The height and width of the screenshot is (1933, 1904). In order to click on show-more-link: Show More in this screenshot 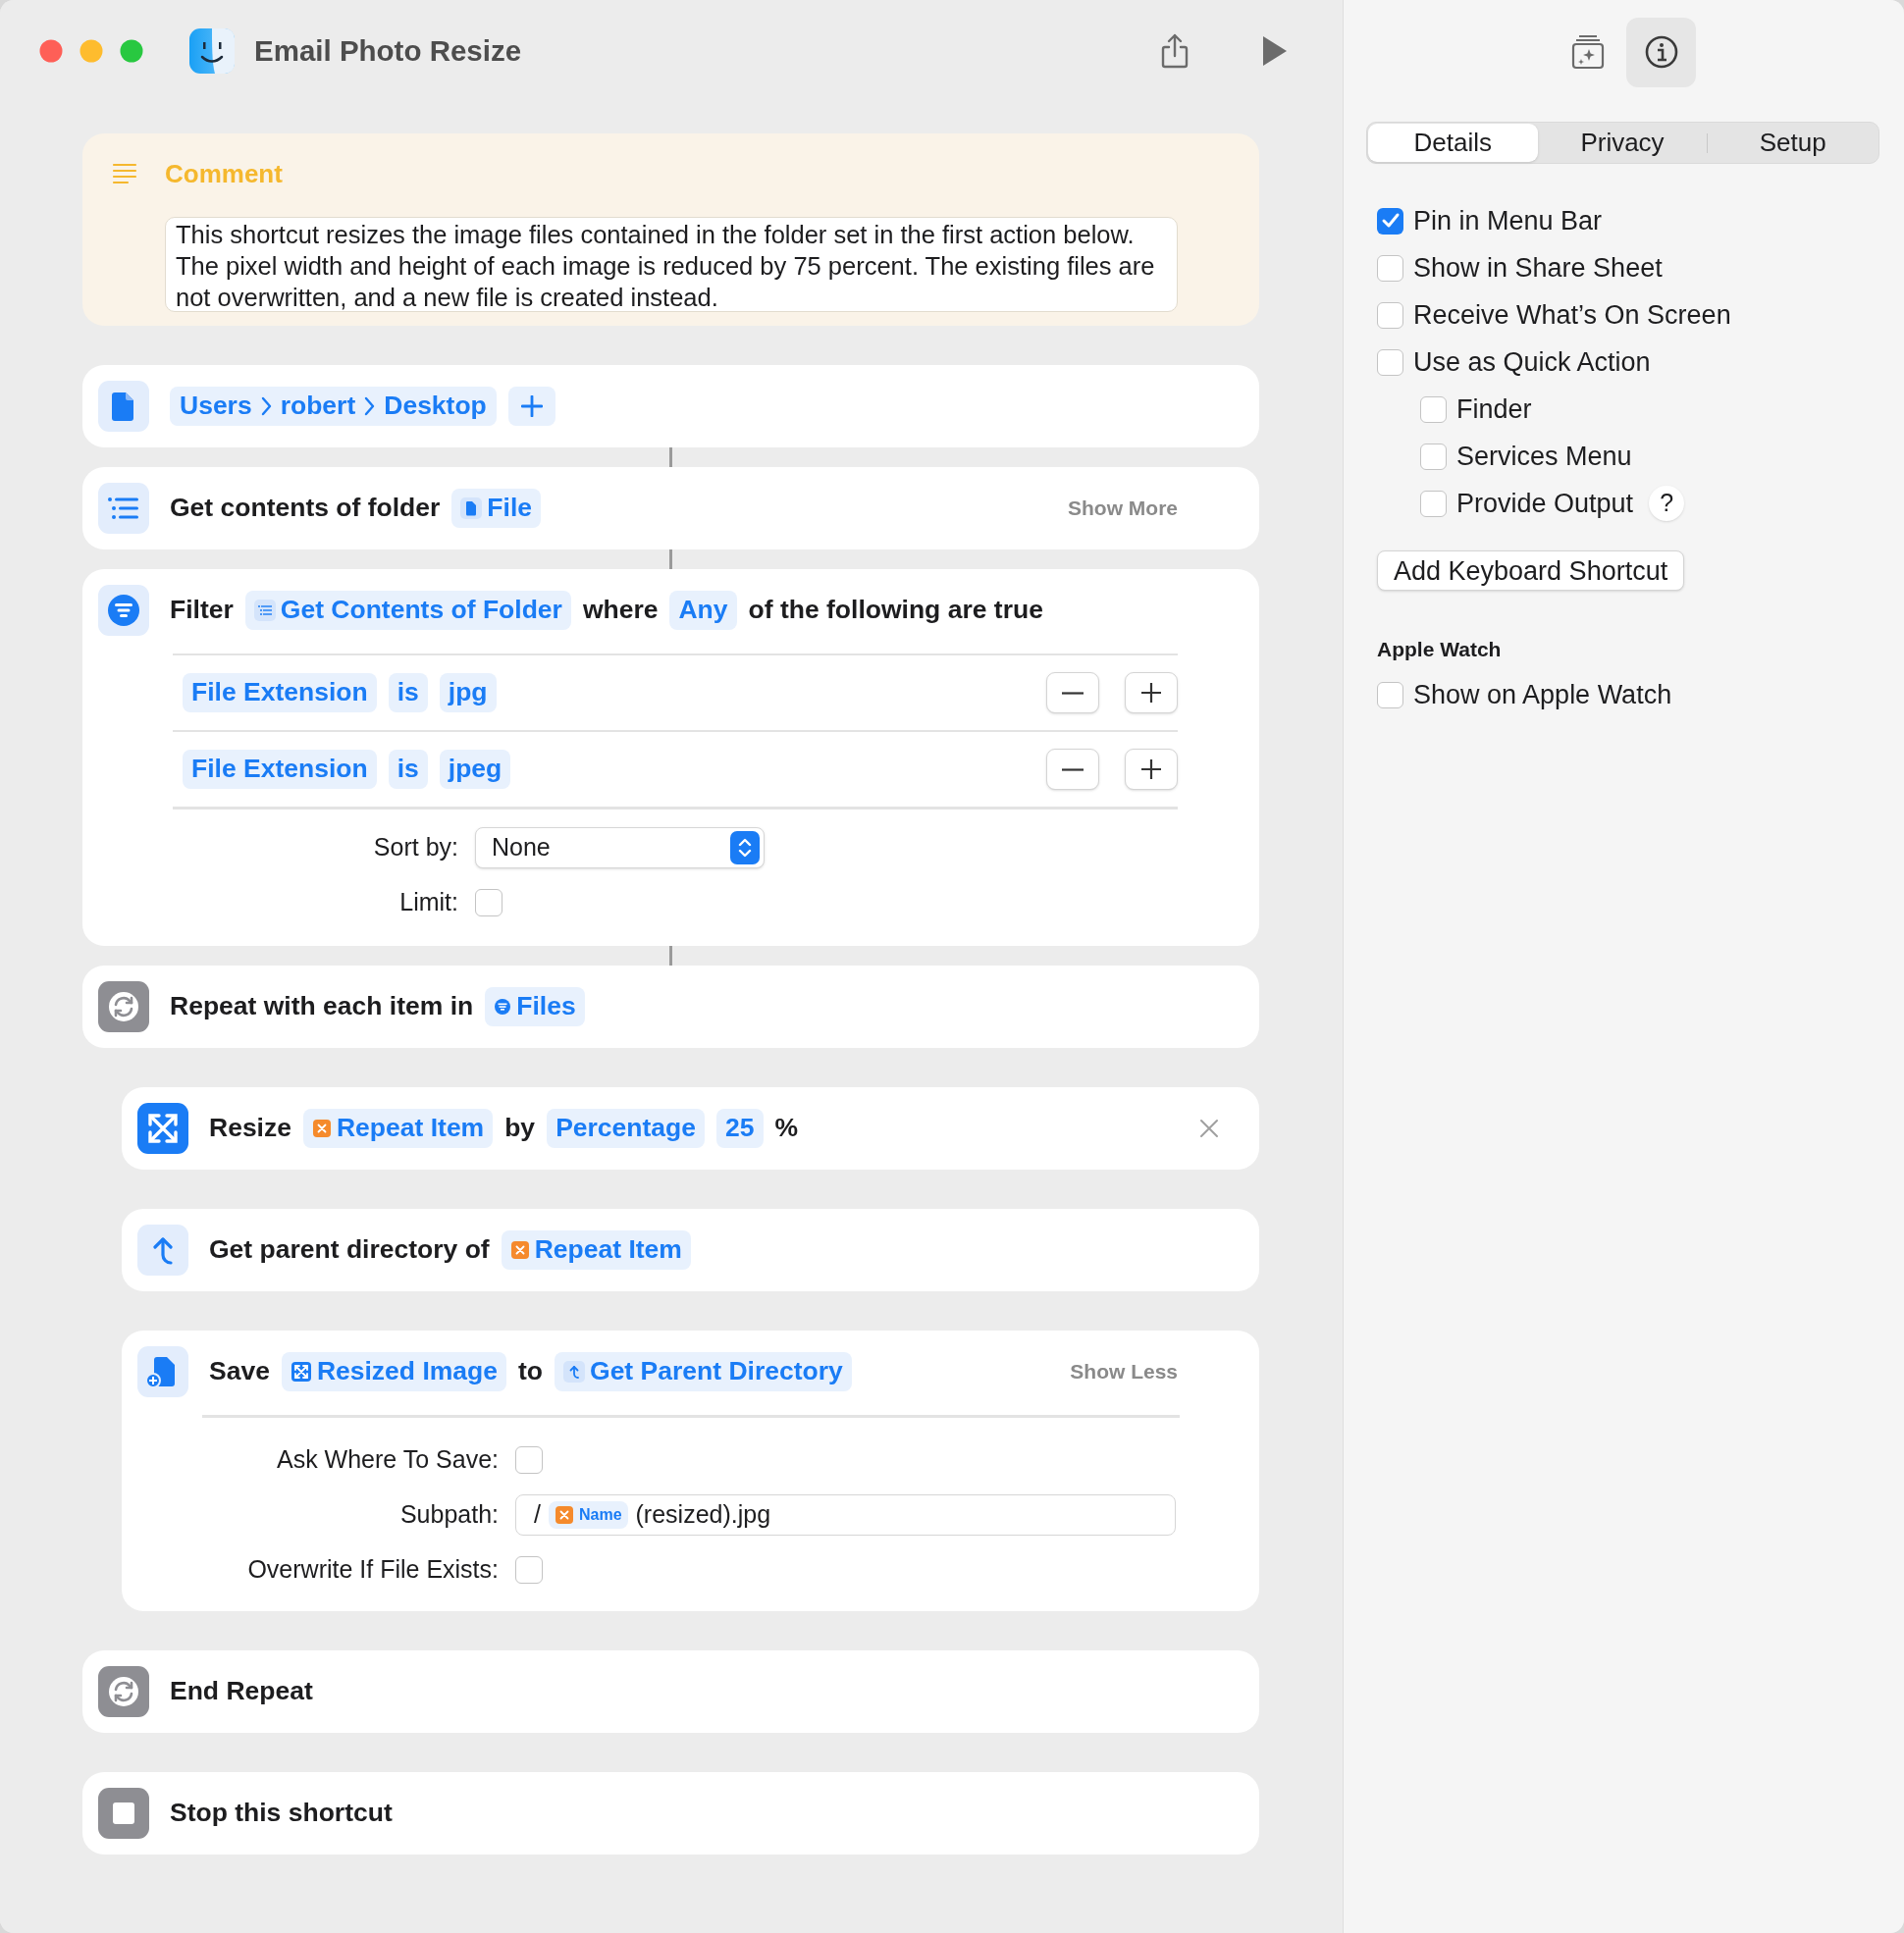, I will do `click(1123, 508)`.